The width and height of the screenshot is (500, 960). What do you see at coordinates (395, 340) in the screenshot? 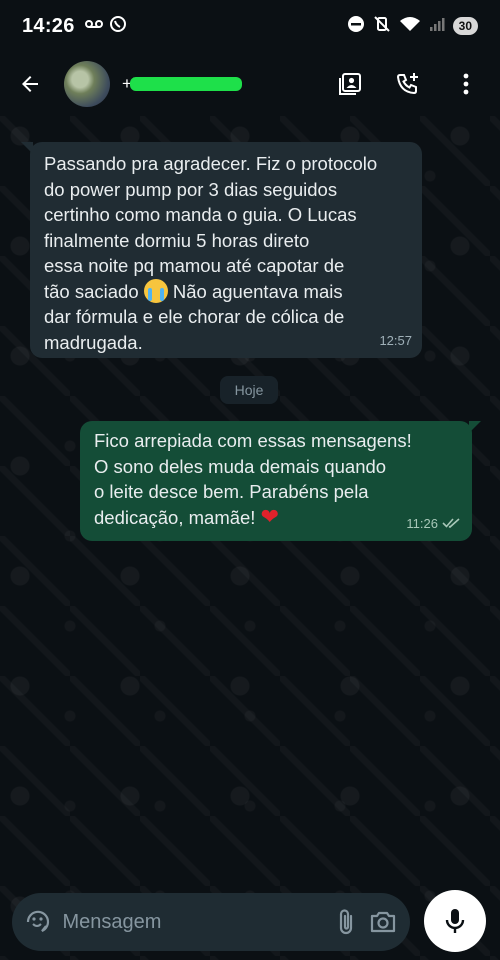
I see `incoming-message-time: 12:57` at bounding box center [395, 340].